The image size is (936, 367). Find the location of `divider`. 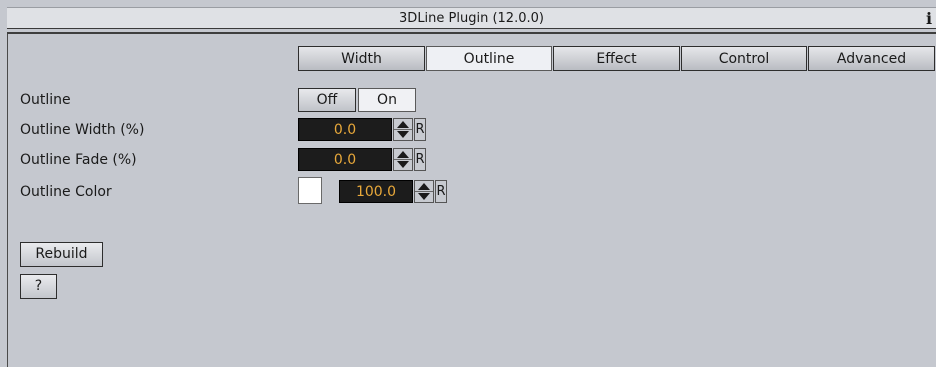

divider is located at coordinates (471, 33).